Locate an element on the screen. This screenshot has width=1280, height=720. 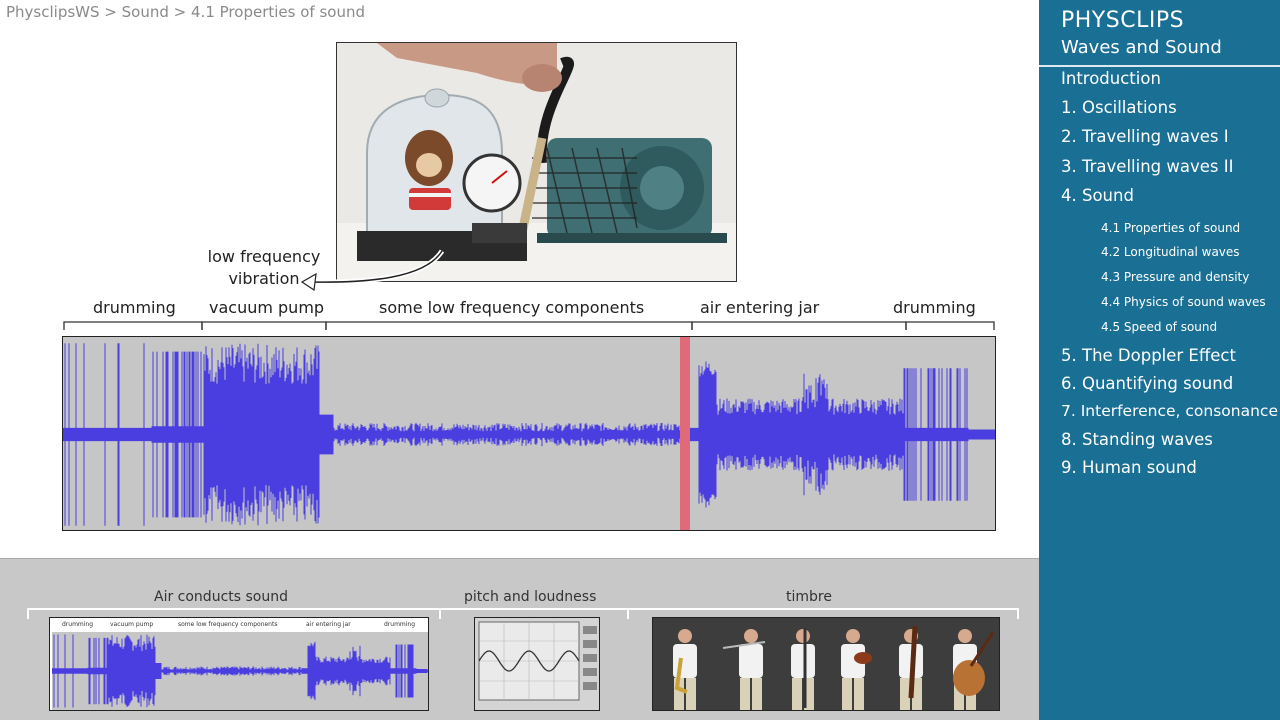
app-subtitle: Waves and Sound is located at coordinates (1141, 47).